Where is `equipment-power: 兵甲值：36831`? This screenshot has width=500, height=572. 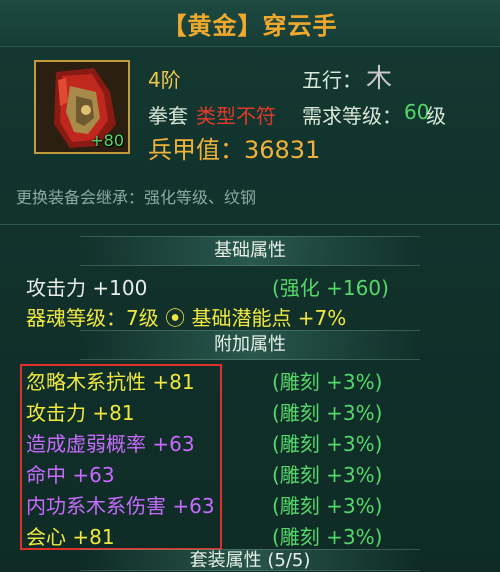 equipment-power: 兵甲值：36831 is located at coordinates (234, 150).